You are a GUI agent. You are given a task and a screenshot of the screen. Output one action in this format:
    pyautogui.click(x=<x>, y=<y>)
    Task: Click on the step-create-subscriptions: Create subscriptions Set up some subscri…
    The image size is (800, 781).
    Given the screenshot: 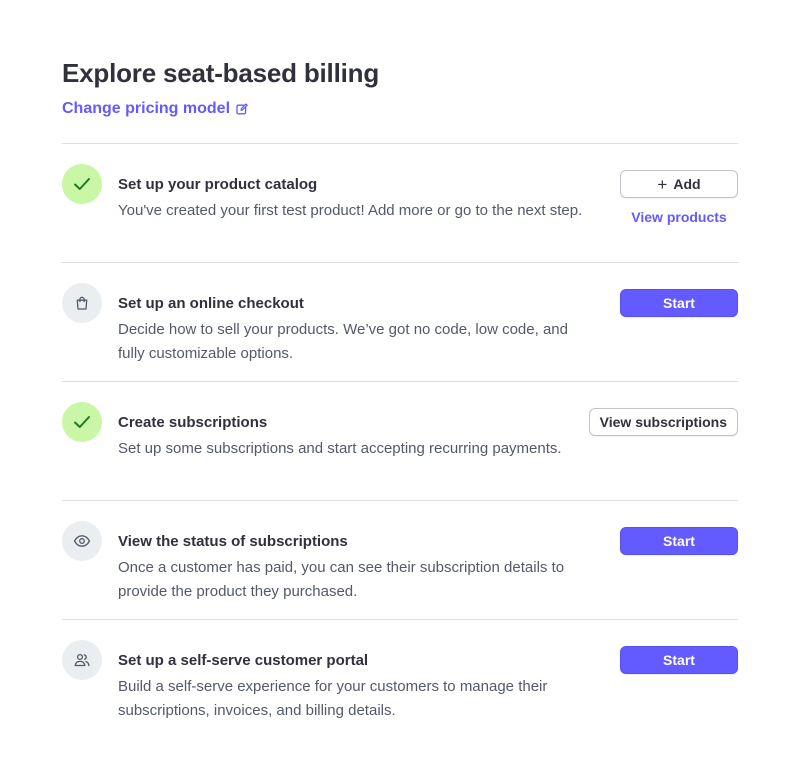 What is the action you would take?
    pyautogui.click(x=400, y=441)
    